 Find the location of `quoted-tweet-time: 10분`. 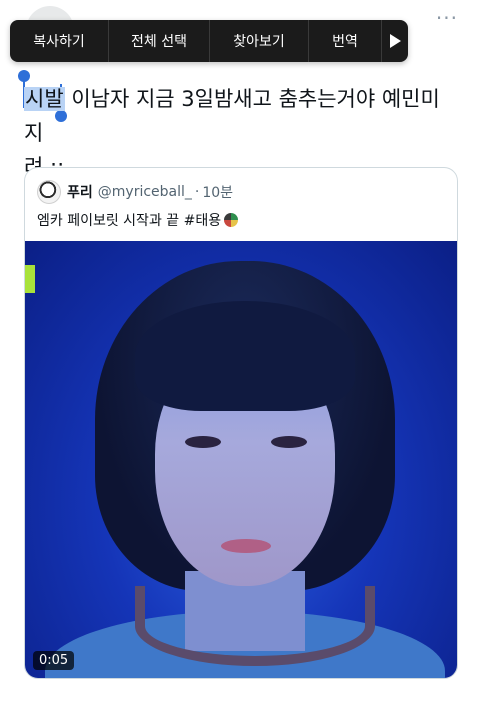

quoted-tweet-time: 10분 is located at coordinates (218, 193).